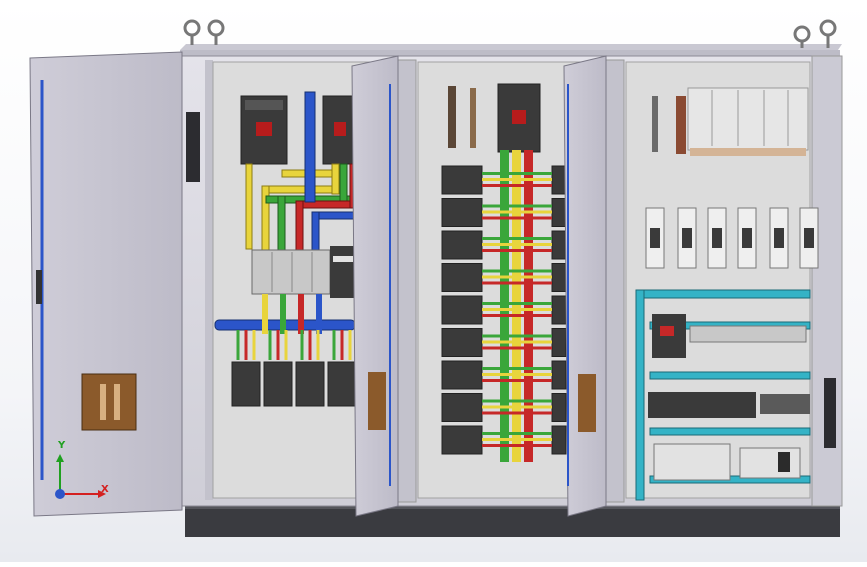 This screenshot has height=567, width=867. What do you see at coordinates (375, 286) in the screenshot?
I see `cabinet-door-middle-left` at bounding box center [375, 286].